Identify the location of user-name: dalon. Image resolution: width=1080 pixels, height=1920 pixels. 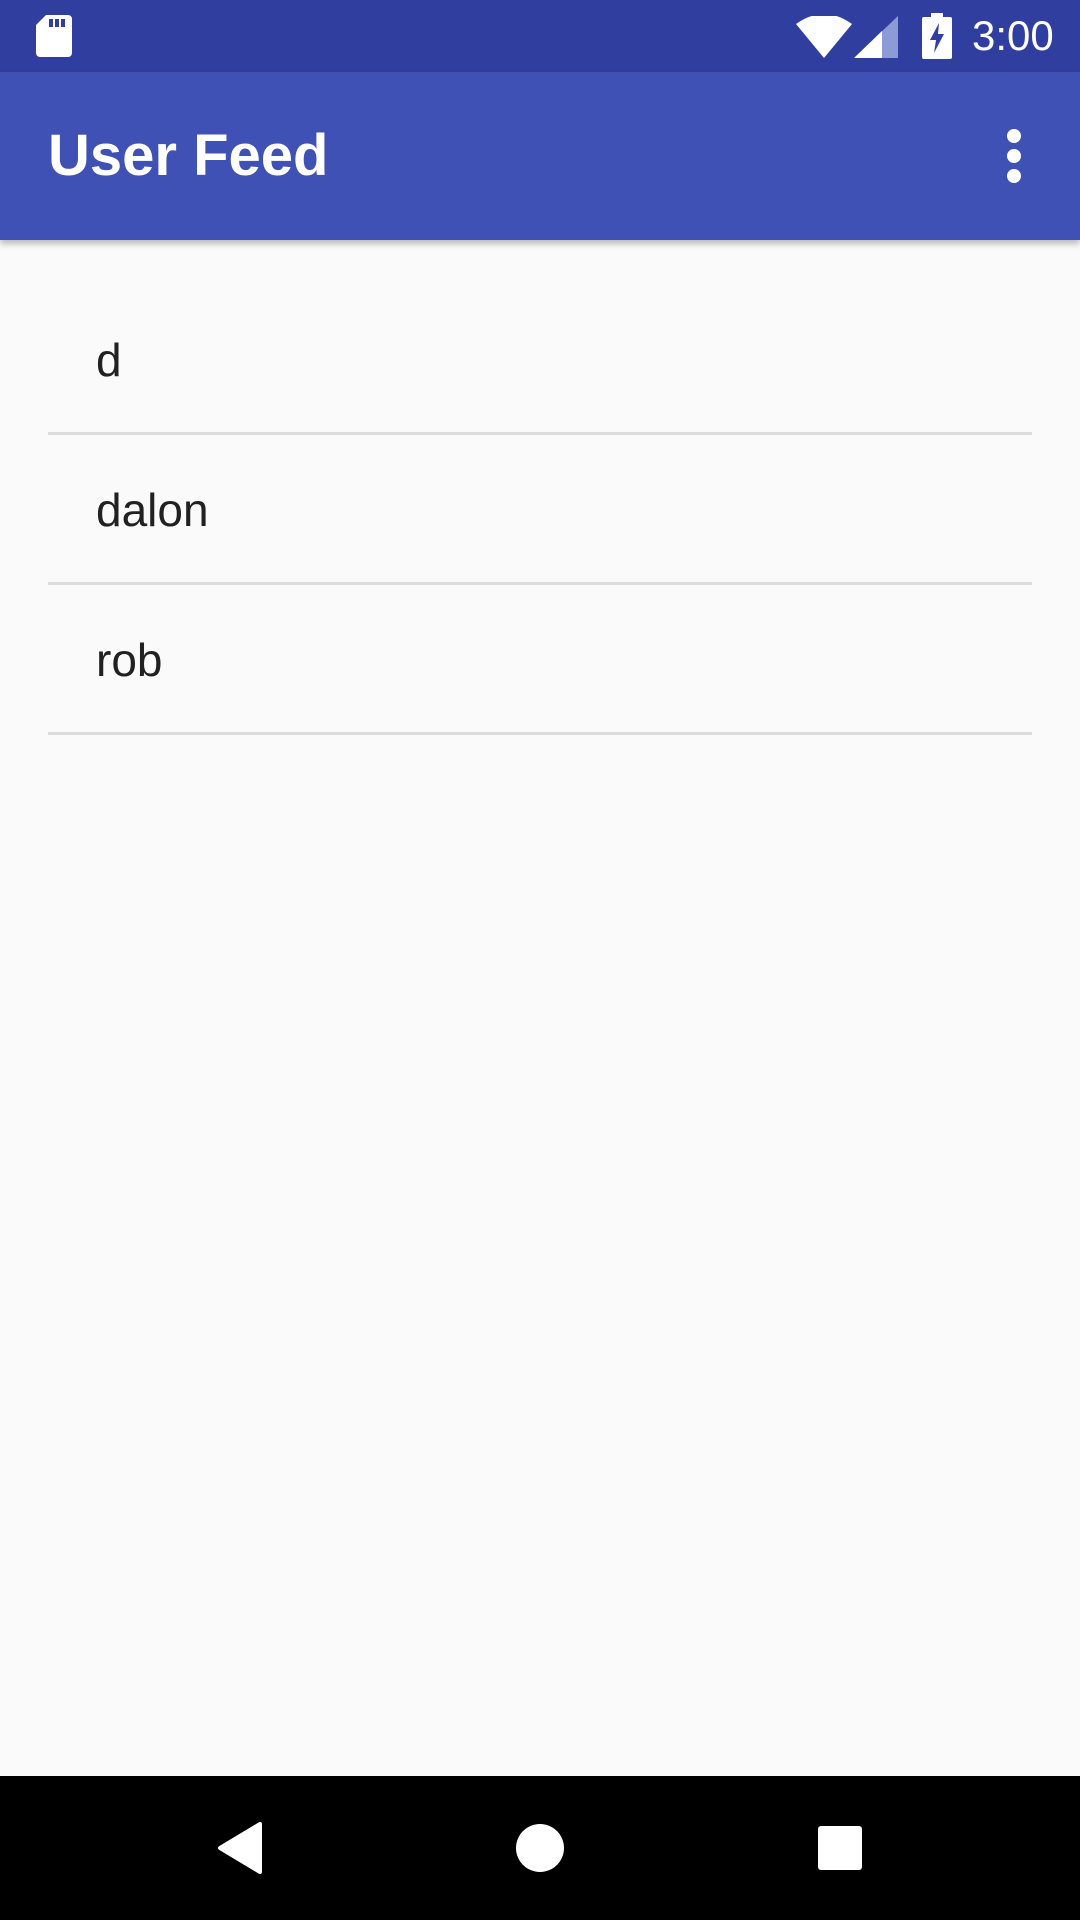
(152, 510).